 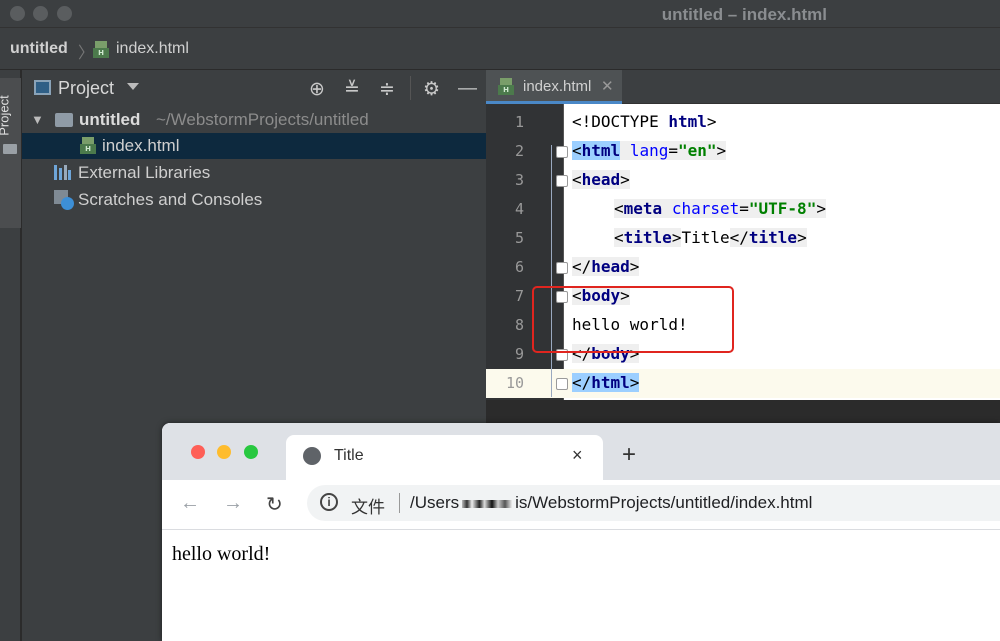 I want to click on browser-tab-title: Title, so click(x=349, y=455).